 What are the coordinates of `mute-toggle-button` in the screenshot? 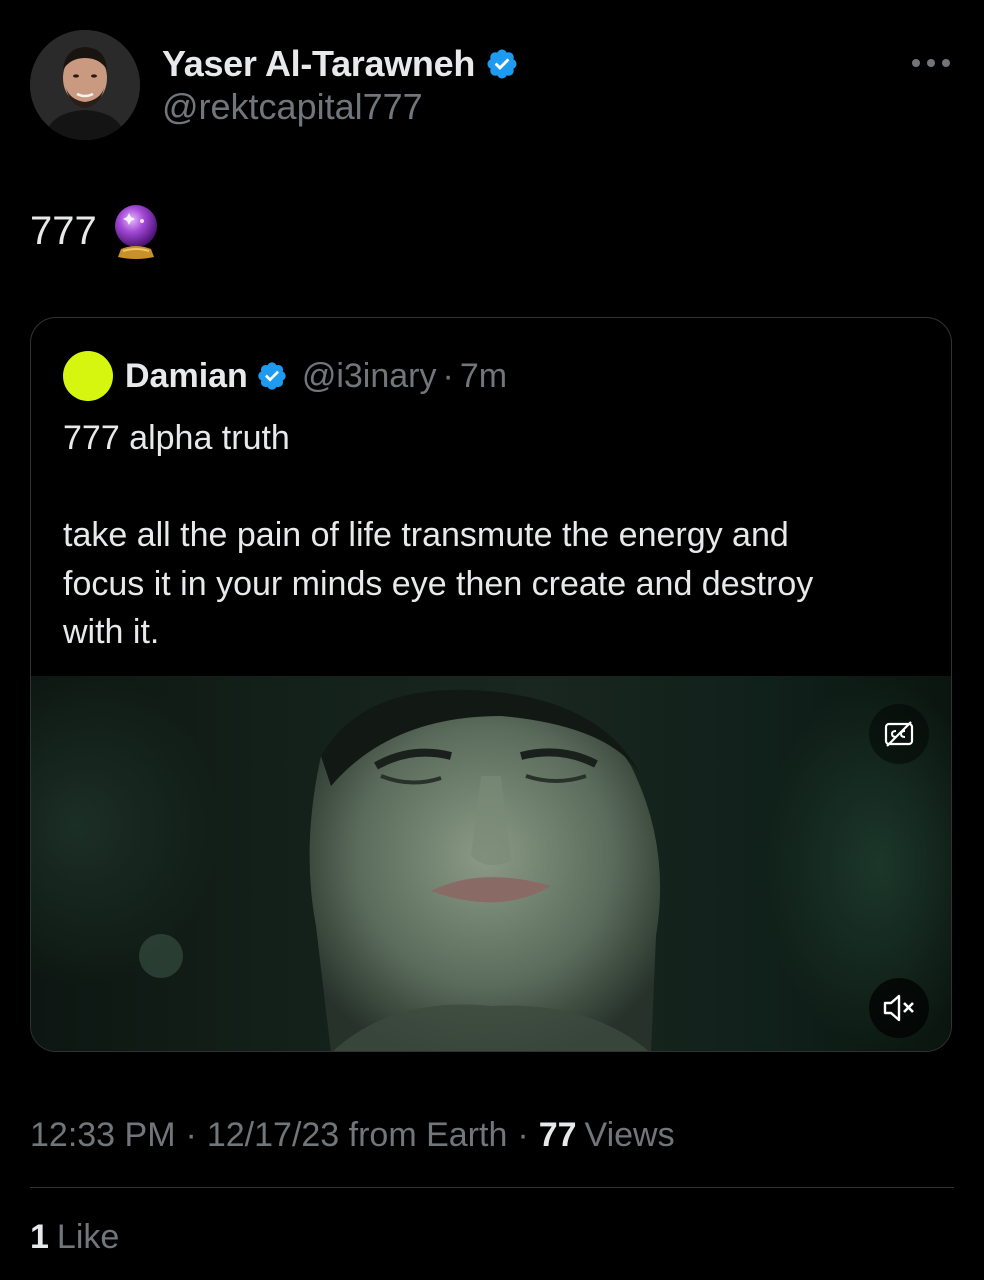 It's located at (899, 1008).